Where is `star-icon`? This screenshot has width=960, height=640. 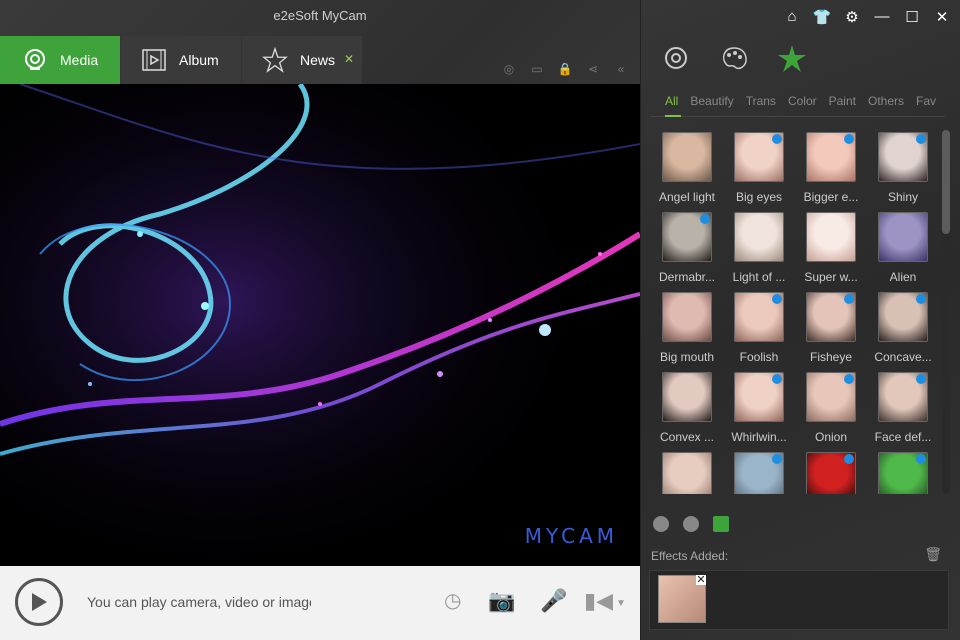 star-icon is located at coordinates (275, 59).